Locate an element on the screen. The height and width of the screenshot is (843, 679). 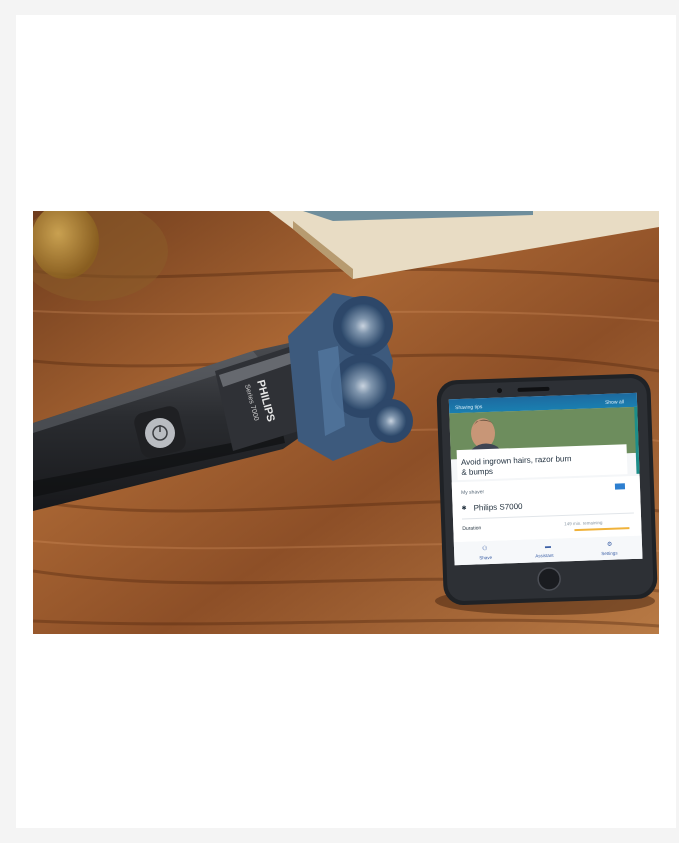
app-header-left: Shaving tips is located at coordinates (469, 407).